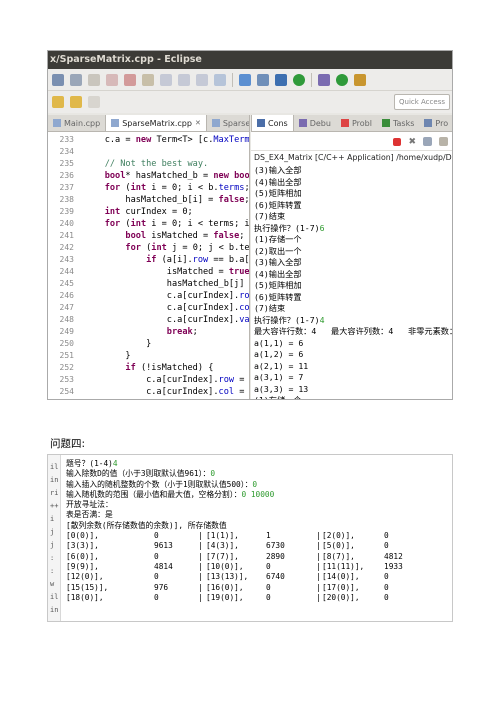 The image size is (500, 707). I want to click on disconnect-icon, so click(148, 79).